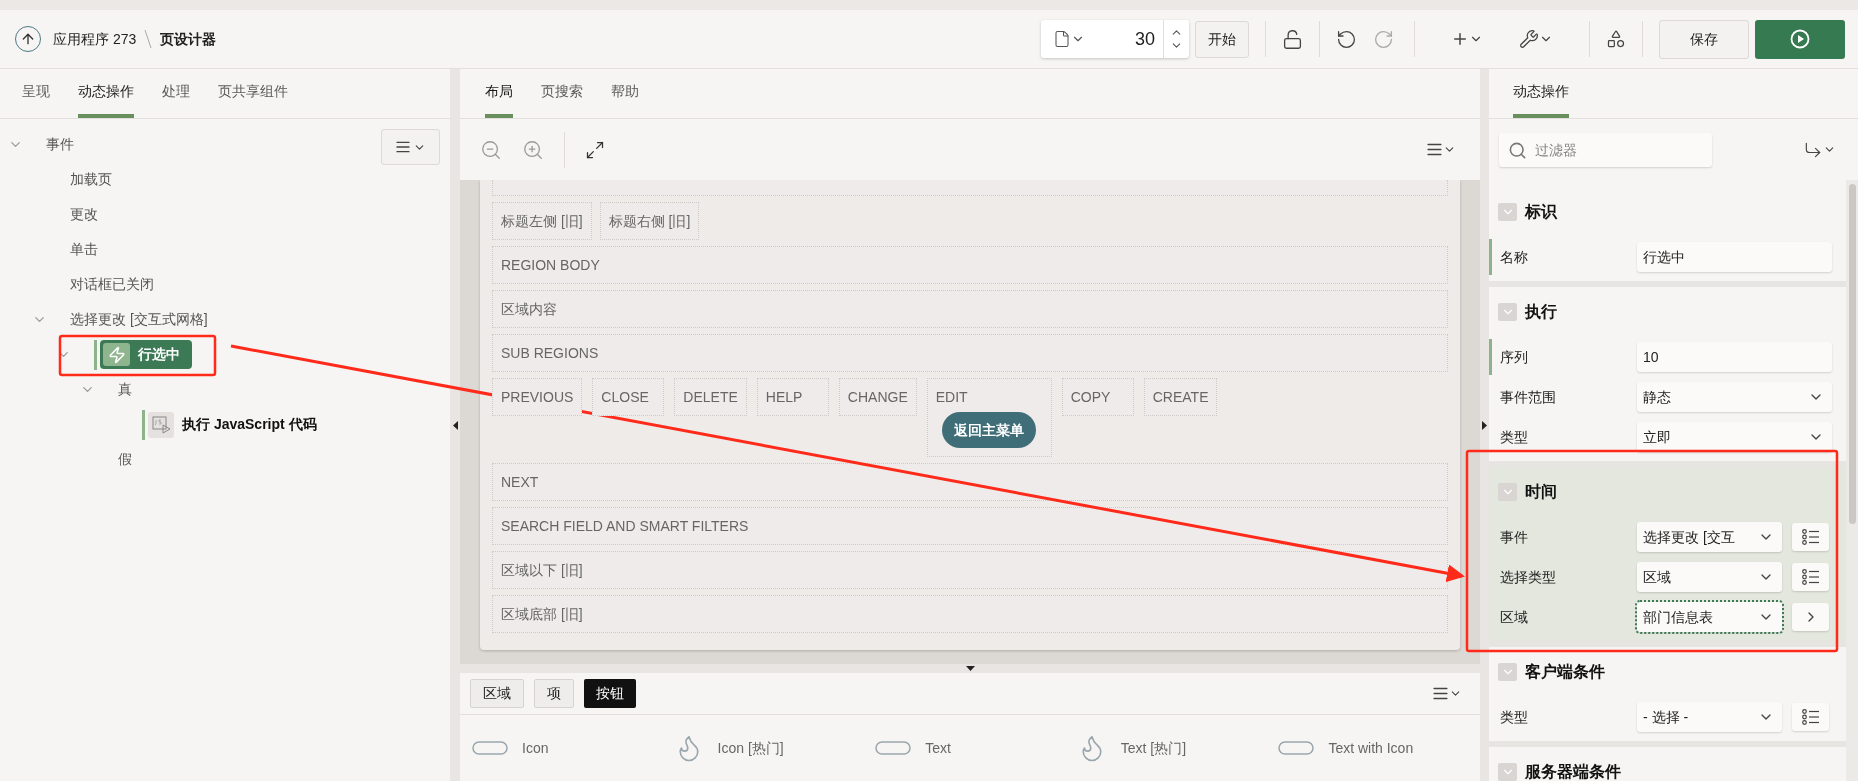 The height and width of the screenshot is (781, 1858). I want to click on shapes-icon, so click(1616, 39).